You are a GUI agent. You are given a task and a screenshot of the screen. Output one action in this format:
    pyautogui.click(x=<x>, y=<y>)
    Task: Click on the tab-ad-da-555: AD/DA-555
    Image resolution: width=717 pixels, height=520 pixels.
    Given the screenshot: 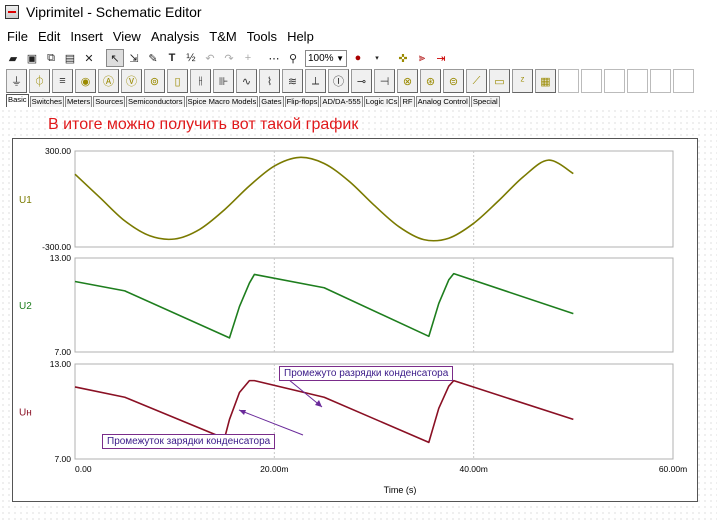 What is the action you would take?
    pyautogui.click(x=341, y=101)
    